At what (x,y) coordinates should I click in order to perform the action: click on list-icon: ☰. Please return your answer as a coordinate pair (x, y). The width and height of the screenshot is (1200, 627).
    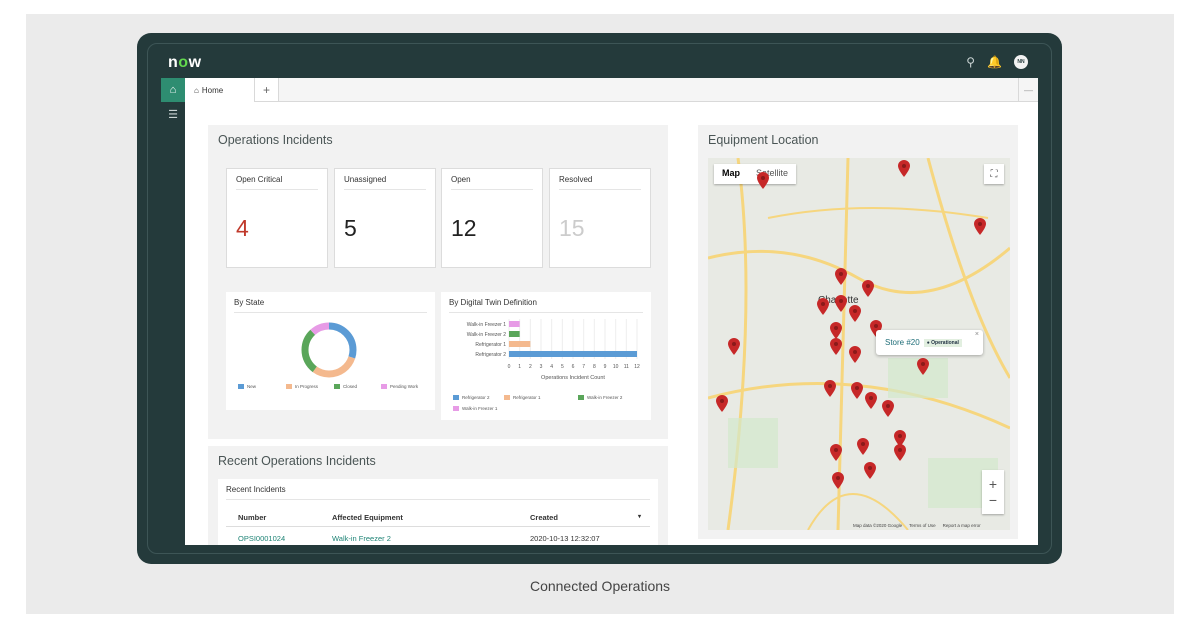
    Looking at the image, I should click on (173, 114).